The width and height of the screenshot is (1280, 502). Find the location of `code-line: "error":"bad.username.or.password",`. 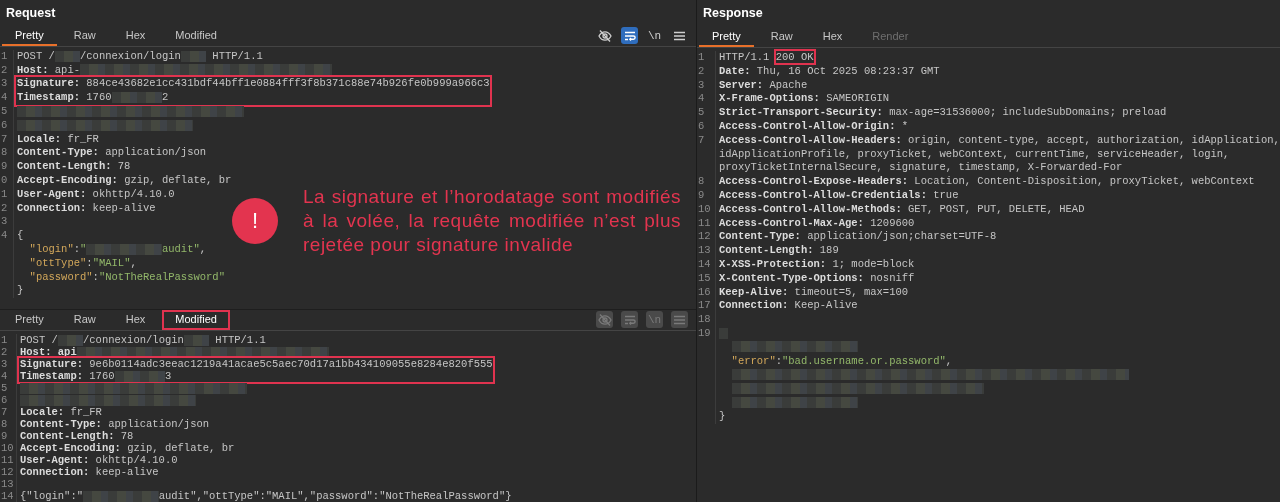

code-line: "error":"bad.username.or.password", is located at coordinates (841, 361).